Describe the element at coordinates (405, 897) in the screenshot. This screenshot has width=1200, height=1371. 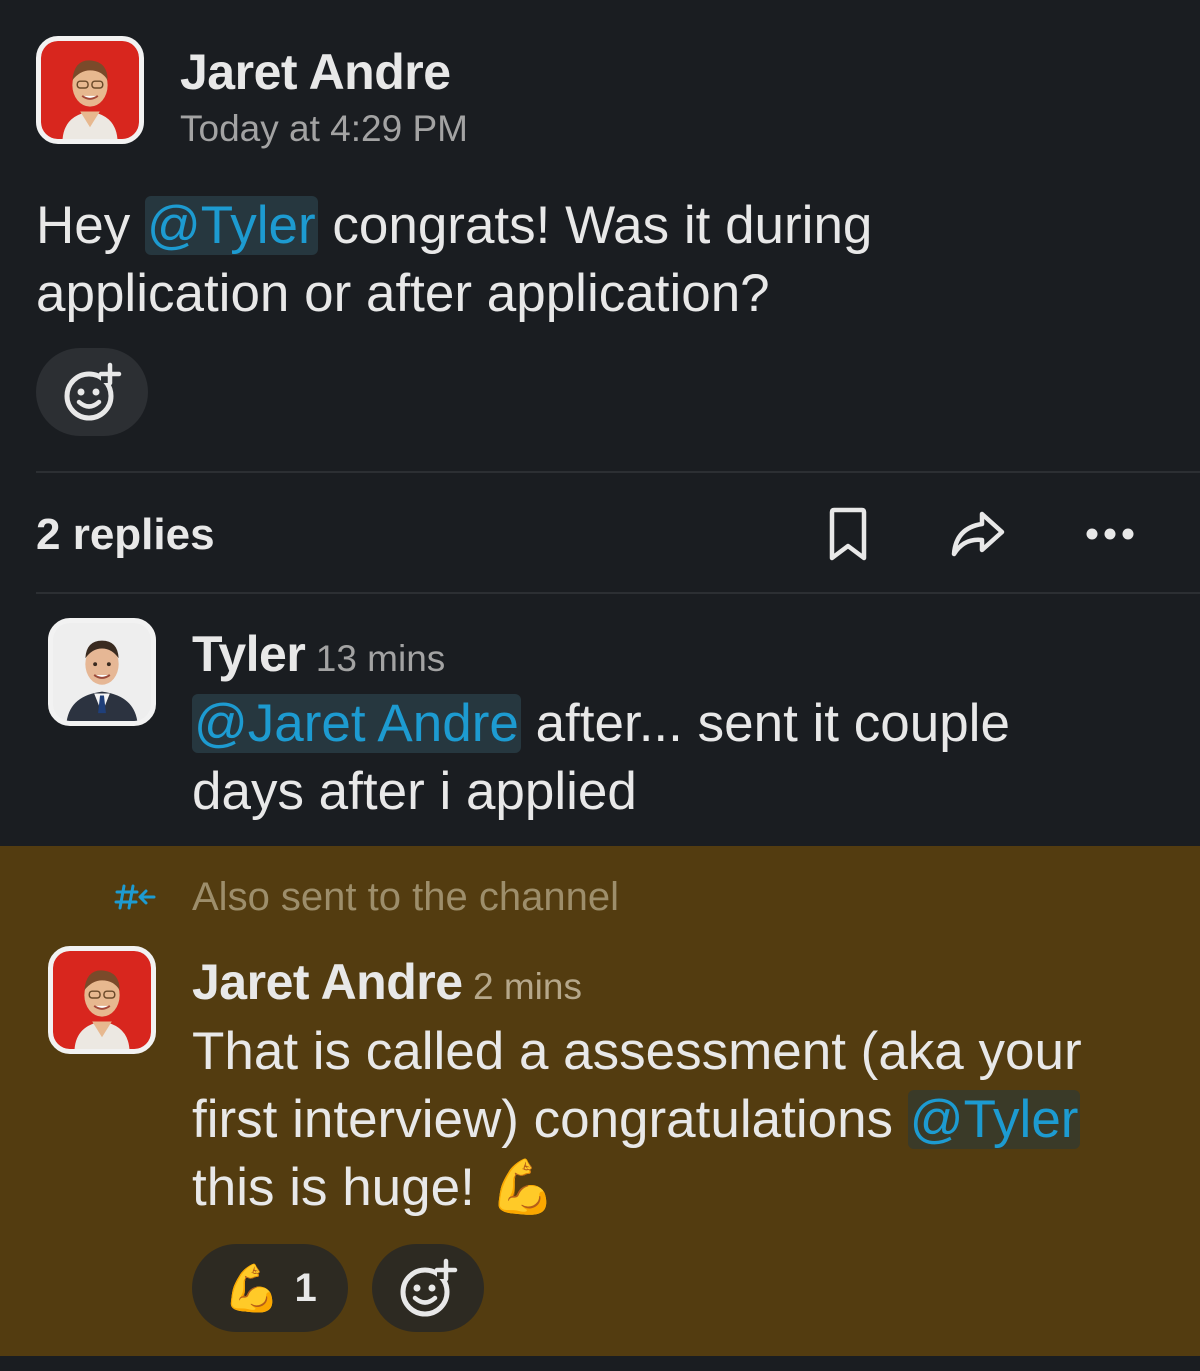
I see `also-sent-to-channel: Also sent to the channel` at that location.